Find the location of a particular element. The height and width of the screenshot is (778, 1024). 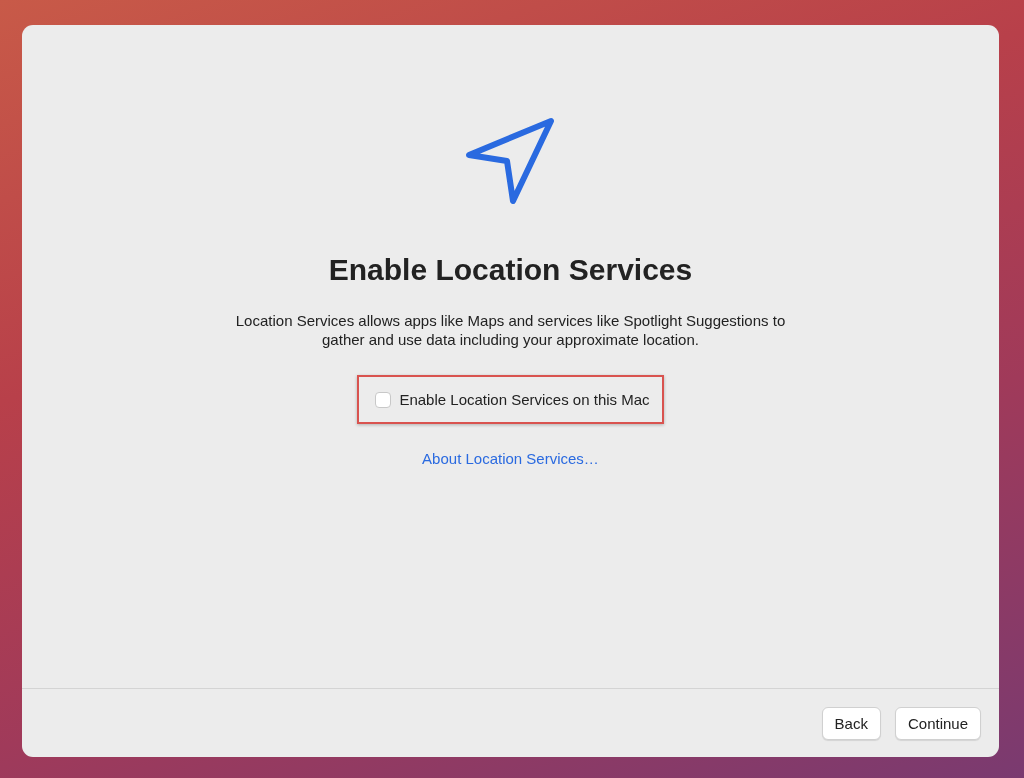

dialog-title: Enable Location Services is located at coordinates (510, 270).